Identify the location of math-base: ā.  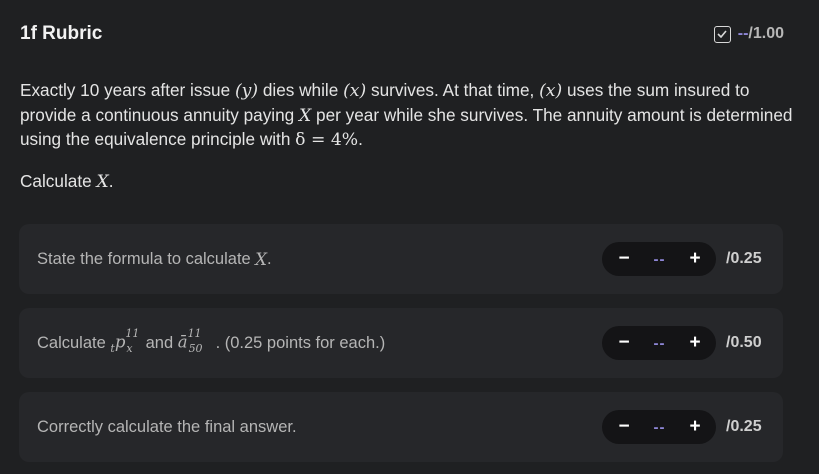
(182, 342).